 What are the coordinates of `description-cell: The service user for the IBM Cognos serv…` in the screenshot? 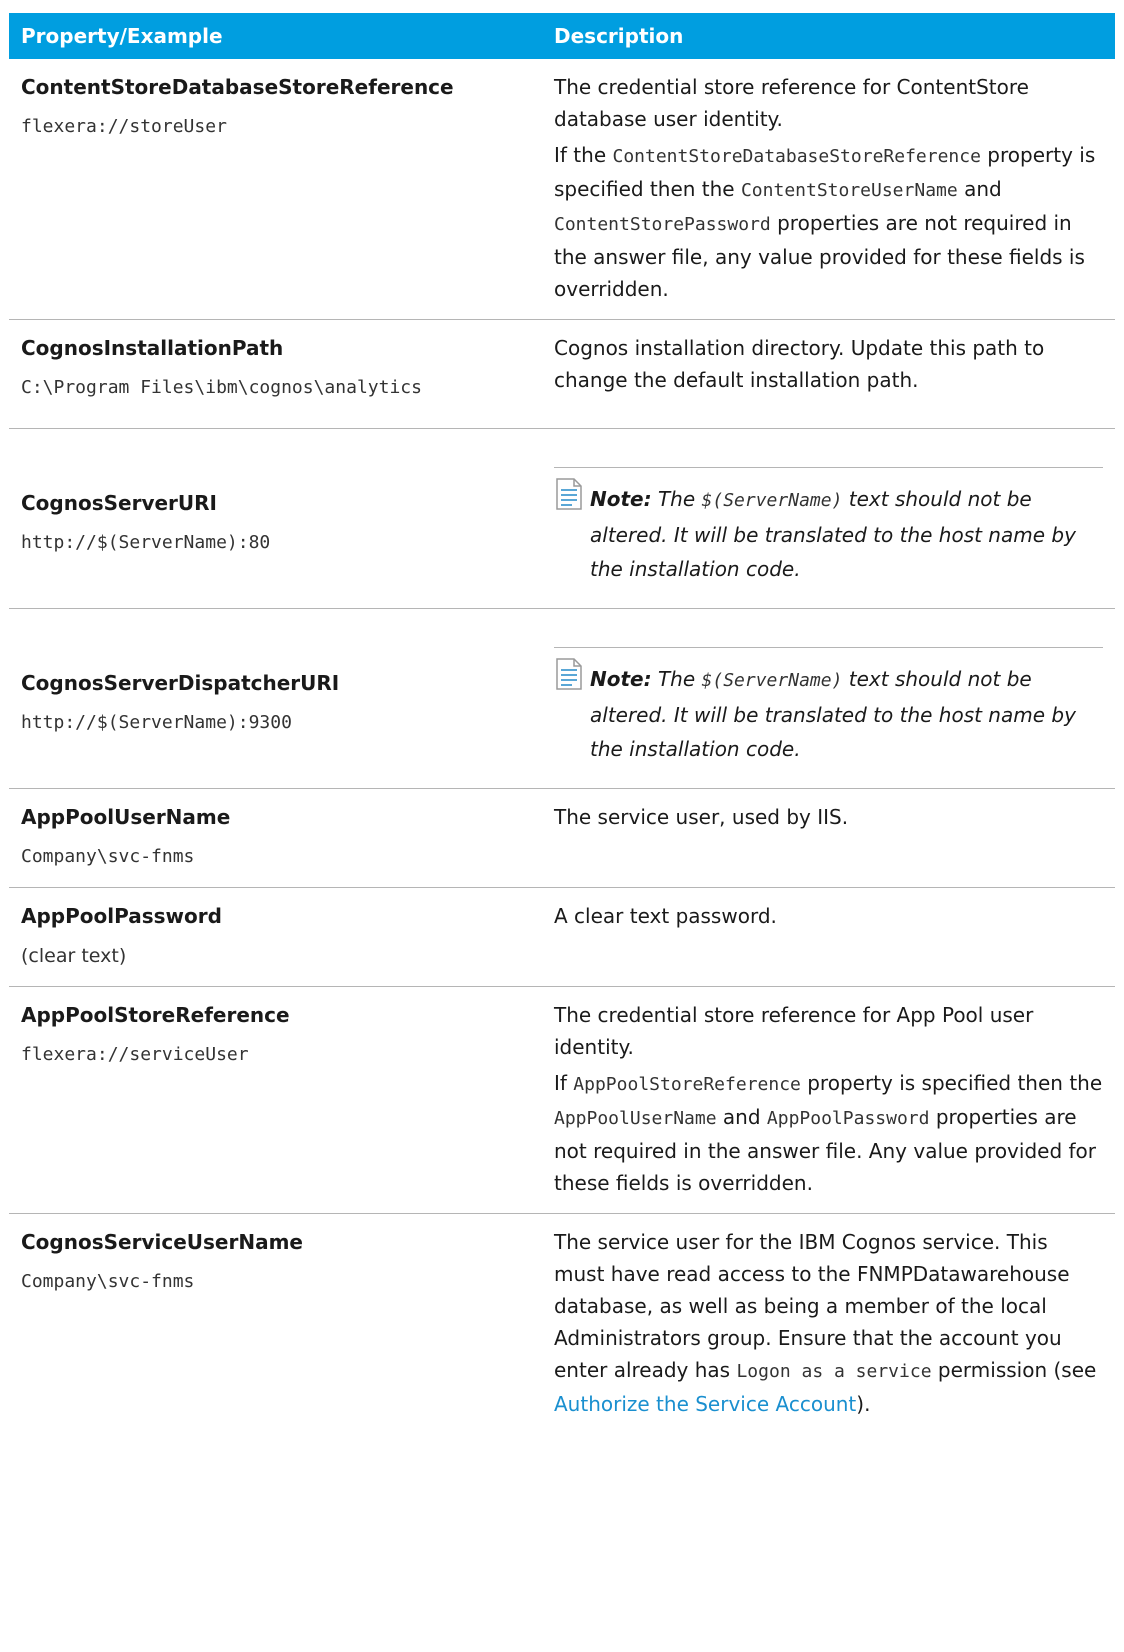 It's located at (828, 1324).